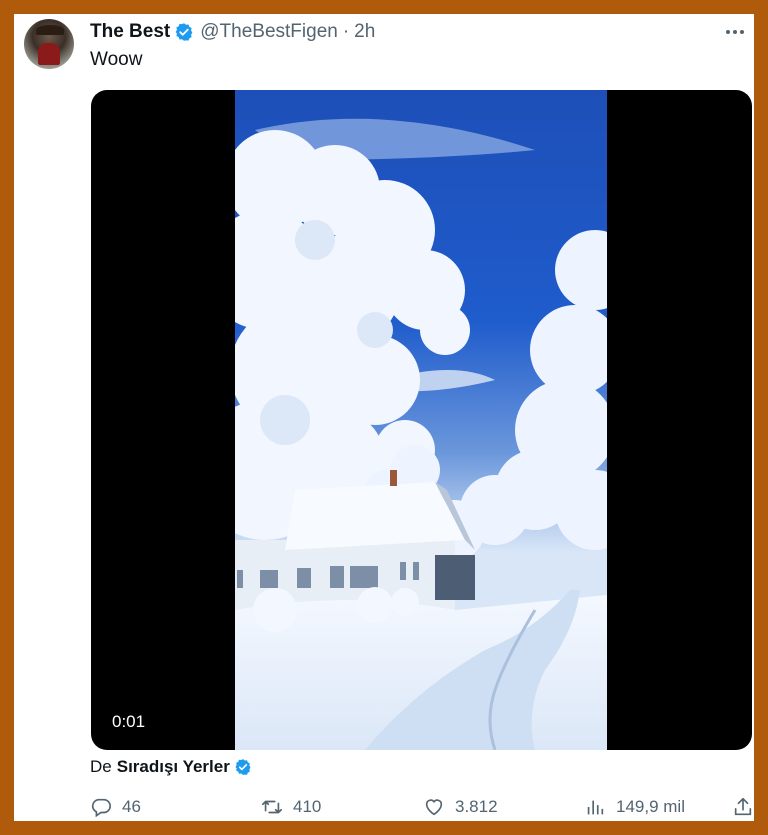 This screenshot has height=835, width=768. I want to click on reply-button: 46, so click(115, 807).